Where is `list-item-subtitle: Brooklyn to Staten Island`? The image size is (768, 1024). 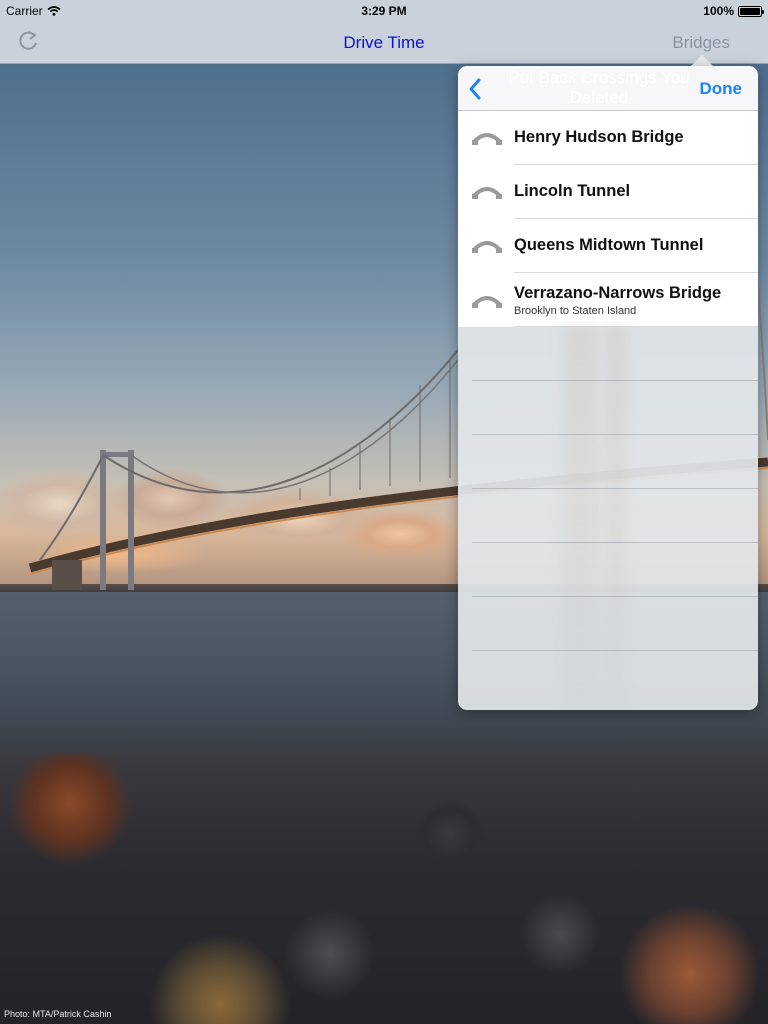
list-item-subtitle: Brooklyn to Staten Island is located at coordinates (575, 311).